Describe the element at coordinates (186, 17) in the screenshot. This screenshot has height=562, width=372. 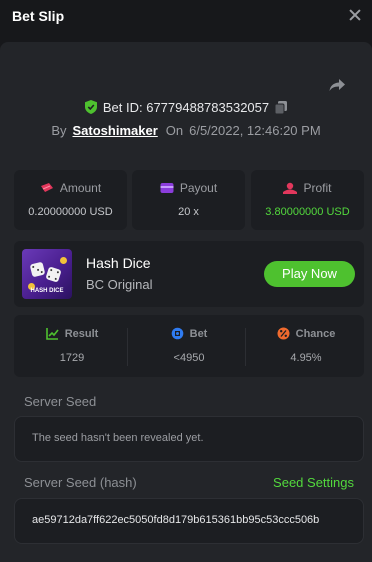
I see `header-bar: Bet Slip` at that location.